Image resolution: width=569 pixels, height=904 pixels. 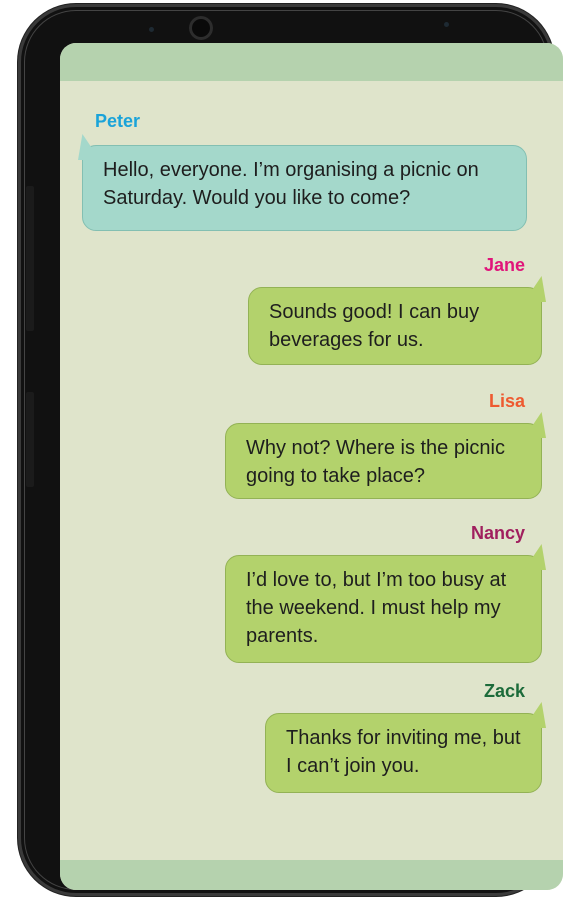 I want to click on sender-name-lisa: Lisa, so click(x=506, y=401).